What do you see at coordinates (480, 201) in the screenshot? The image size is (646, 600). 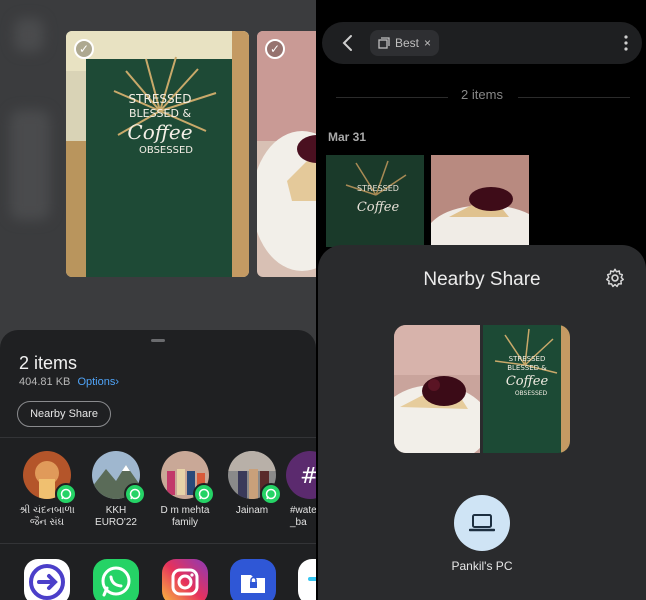 I see `gallery-photo-cheesecake` at bounding box center [480, 201].